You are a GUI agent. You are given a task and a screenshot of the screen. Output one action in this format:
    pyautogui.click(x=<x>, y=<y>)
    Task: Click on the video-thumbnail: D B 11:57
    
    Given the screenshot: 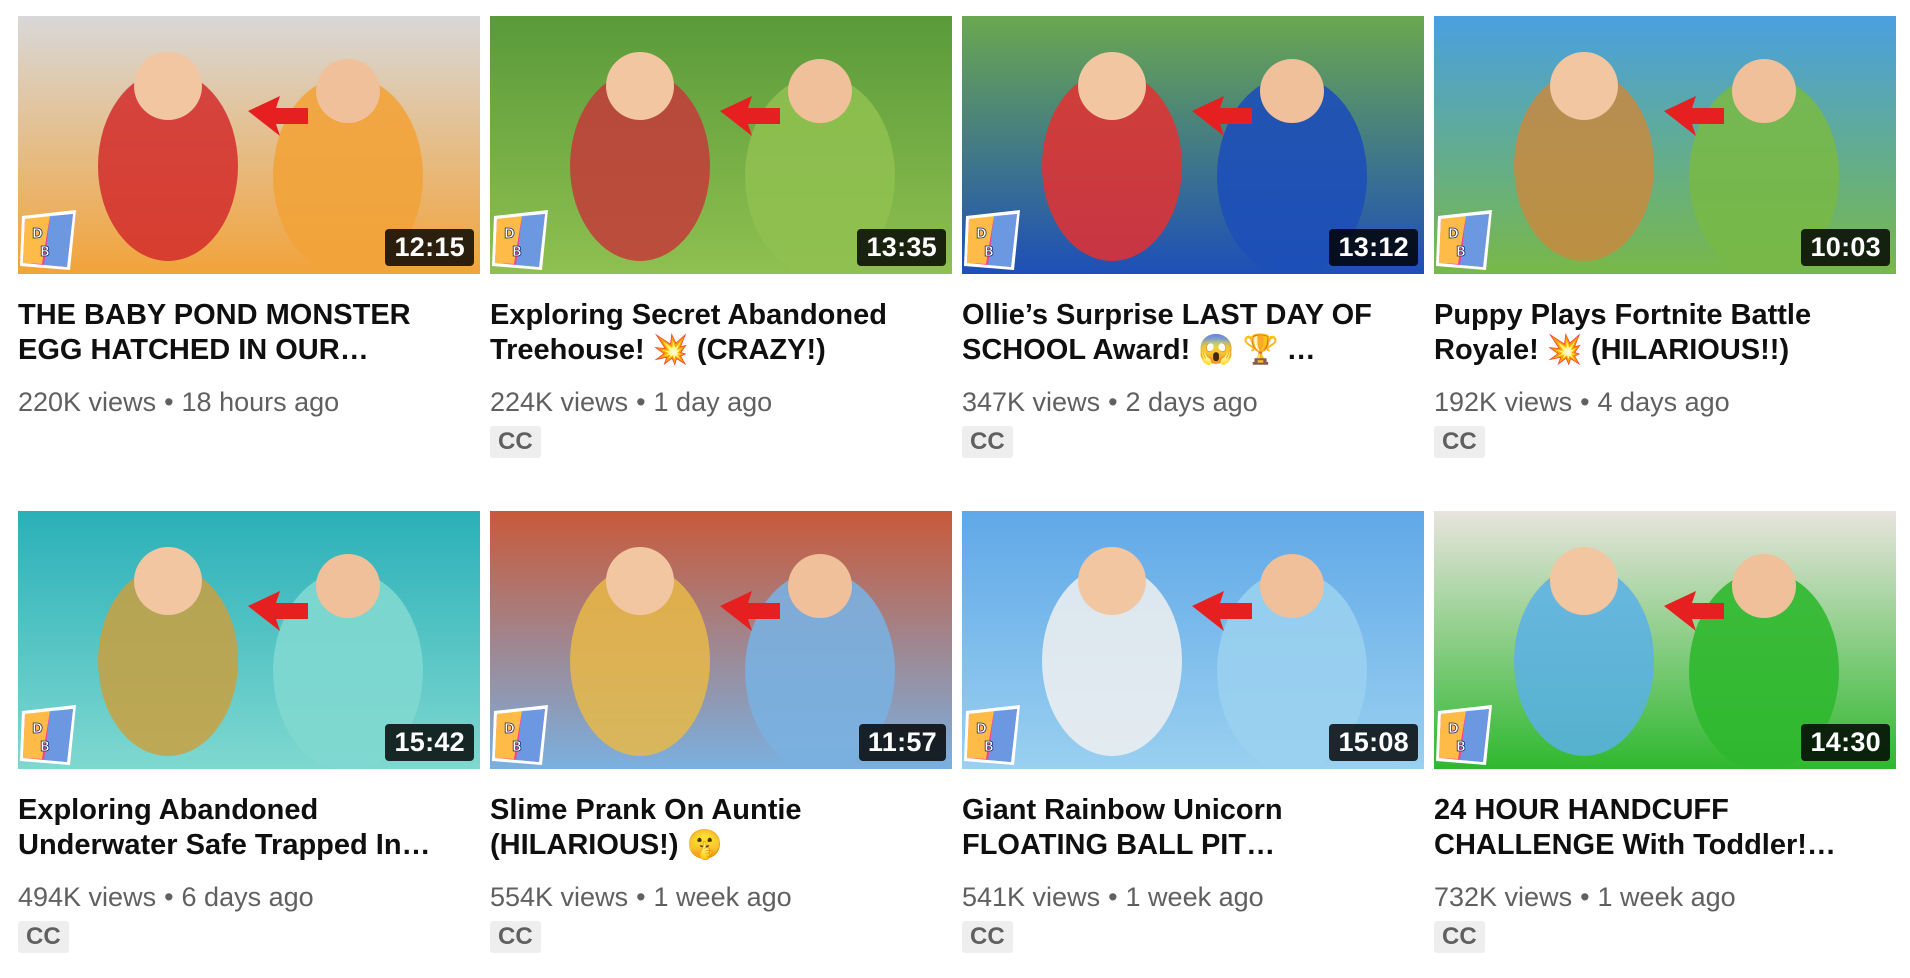 What is the action you would take?
    pyautogui.click(x=721, y=640)
    